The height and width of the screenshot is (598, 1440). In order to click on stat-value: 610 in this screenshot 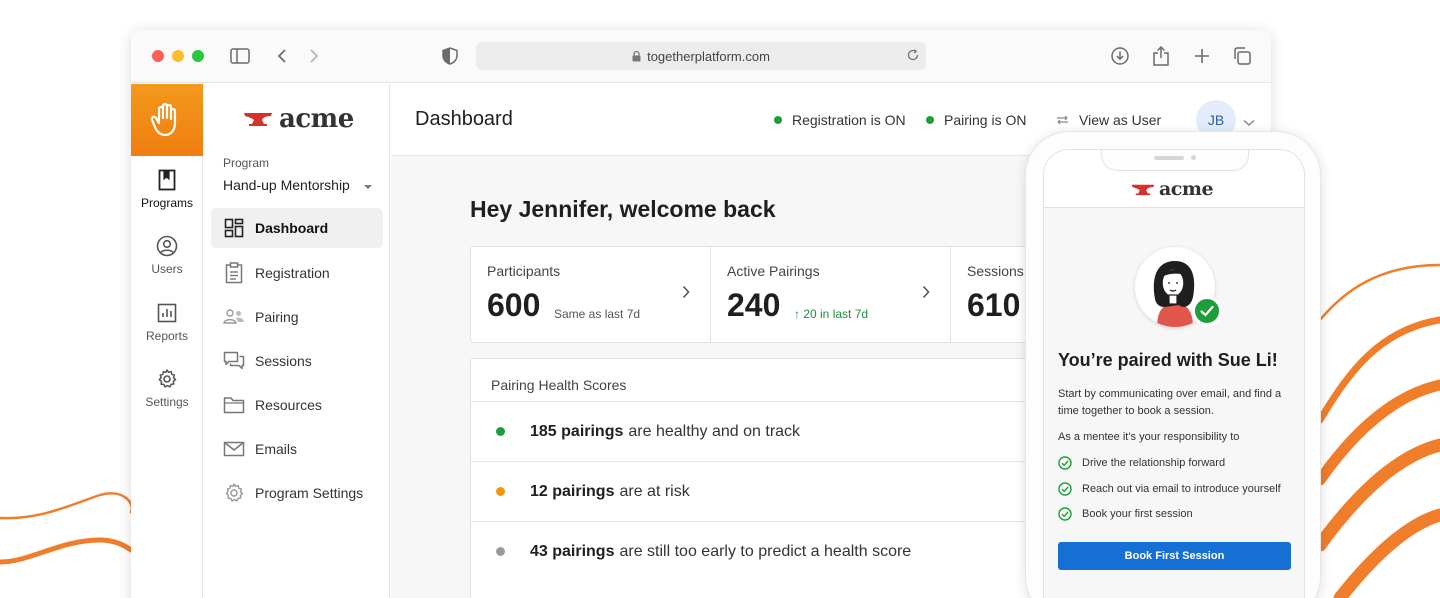, I will do `click(994, 305)`.